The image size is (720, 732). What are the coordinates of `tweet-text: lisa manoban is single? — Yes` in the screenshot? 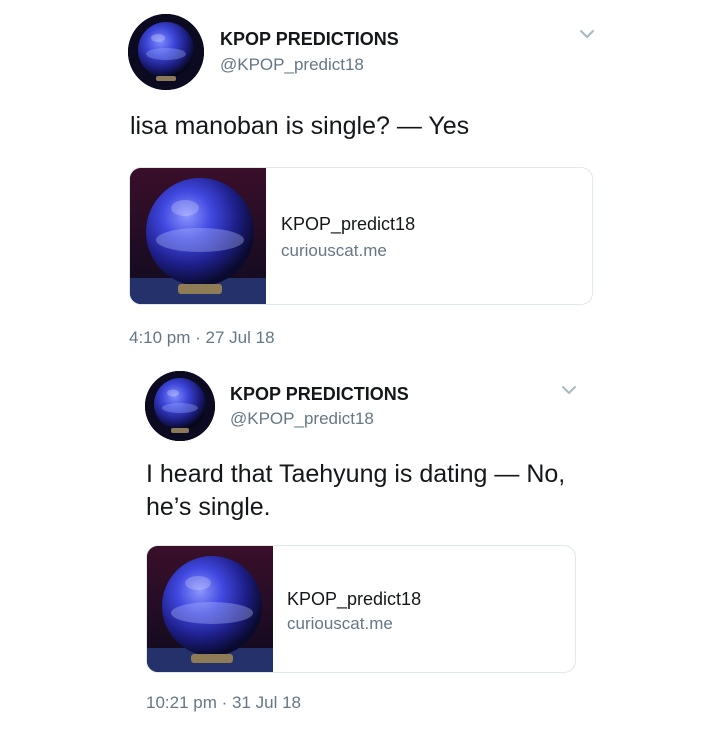 It's located at (300, 126).